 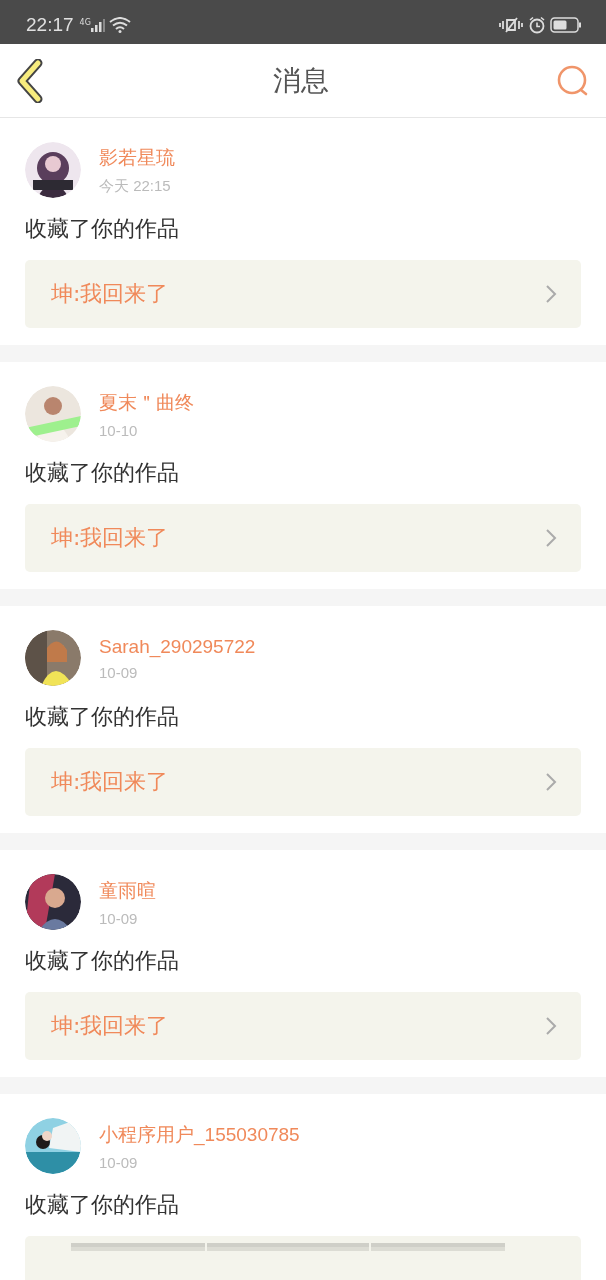 I want to click on message-time: 今天 22:15, so click(x=135, y=186).